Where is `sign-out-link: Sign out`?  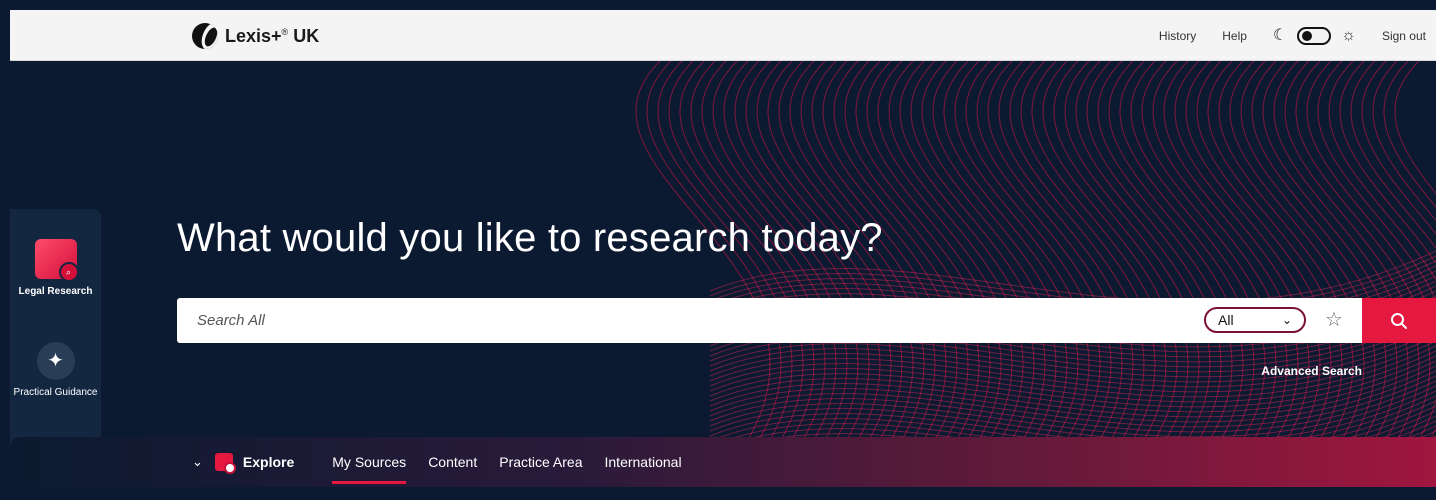
sign-out-link: Sign out is located at coordinates (1404, 36).